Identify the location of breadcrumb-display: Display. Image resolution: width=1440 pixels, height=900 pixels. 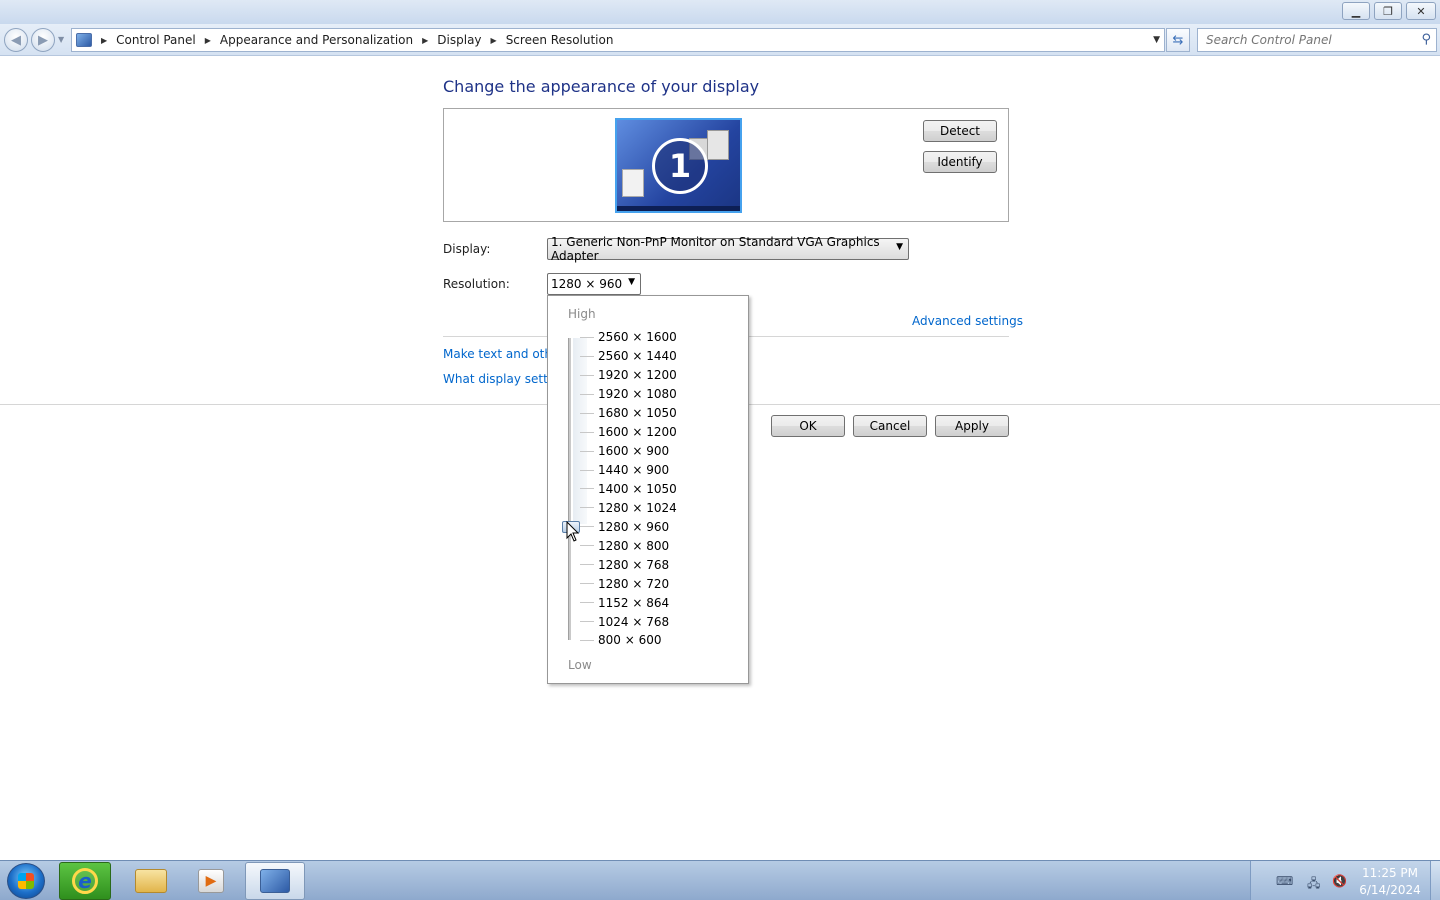
(459, 40).